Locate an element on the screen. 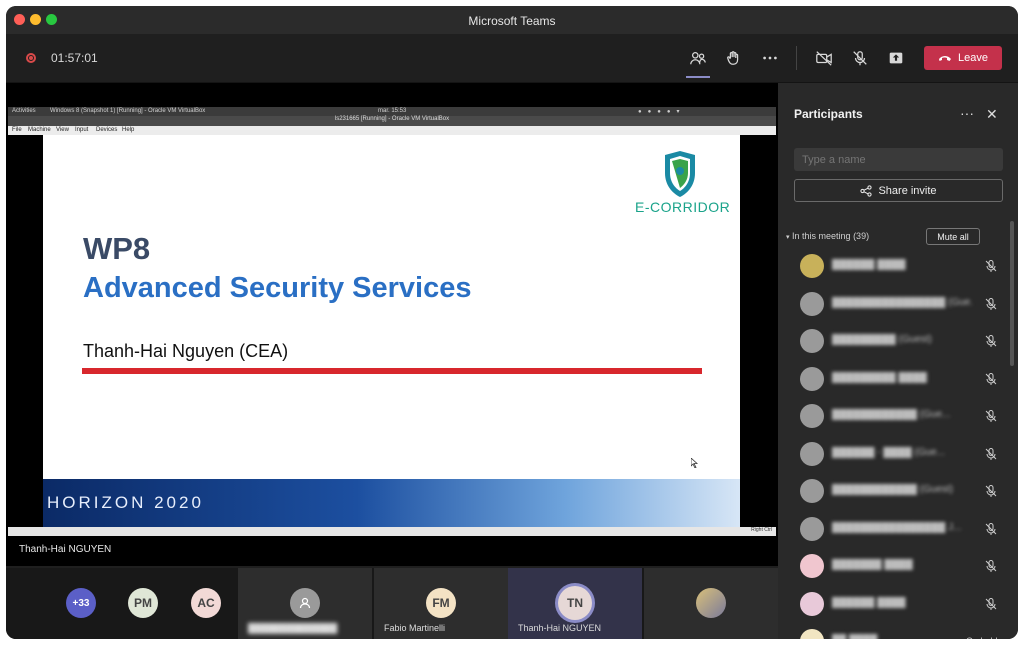 Image resolution: width=1024 pixels, height=645 pixels. close-icon: ✕ is located at coordinates (992, 114).